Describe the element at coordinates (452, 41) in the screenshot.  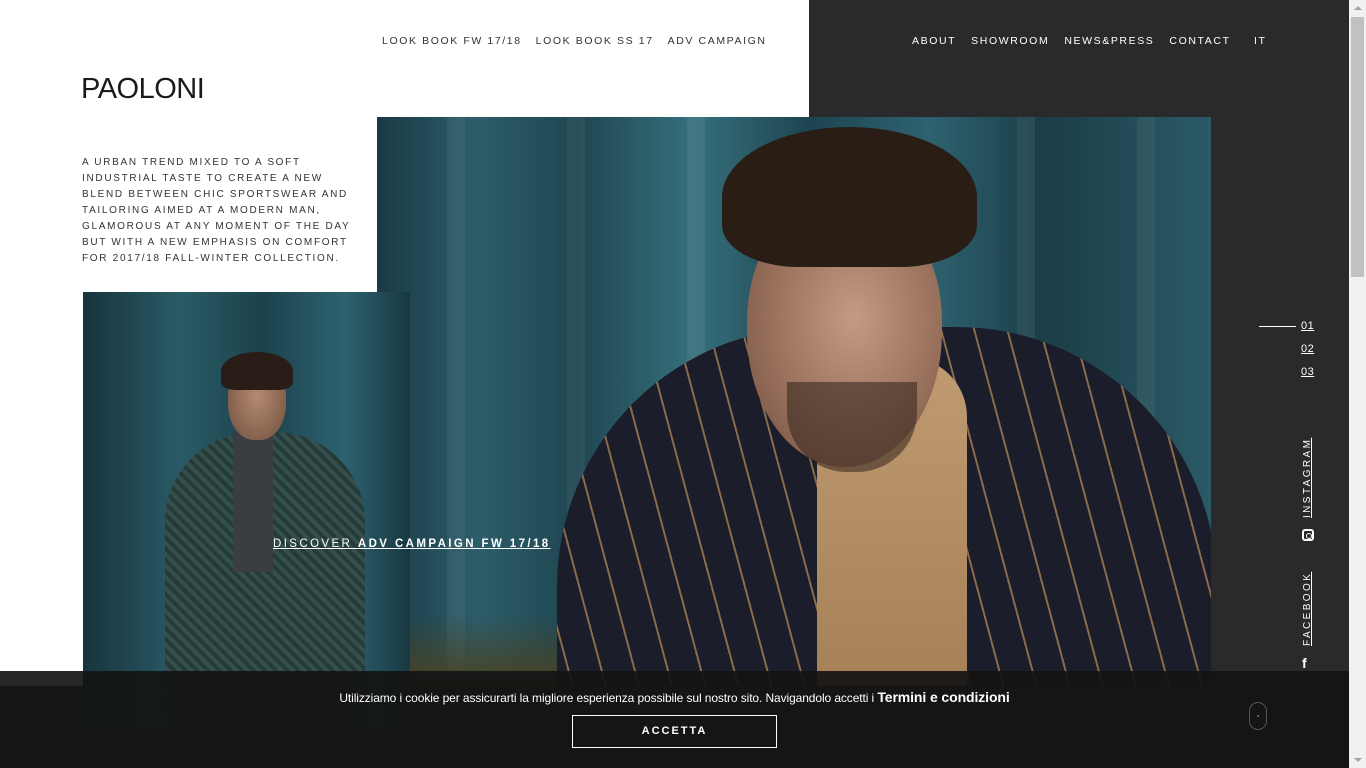
I see `nav-lookbook-fw: LOOK BOOK FW 17/18` at that location.